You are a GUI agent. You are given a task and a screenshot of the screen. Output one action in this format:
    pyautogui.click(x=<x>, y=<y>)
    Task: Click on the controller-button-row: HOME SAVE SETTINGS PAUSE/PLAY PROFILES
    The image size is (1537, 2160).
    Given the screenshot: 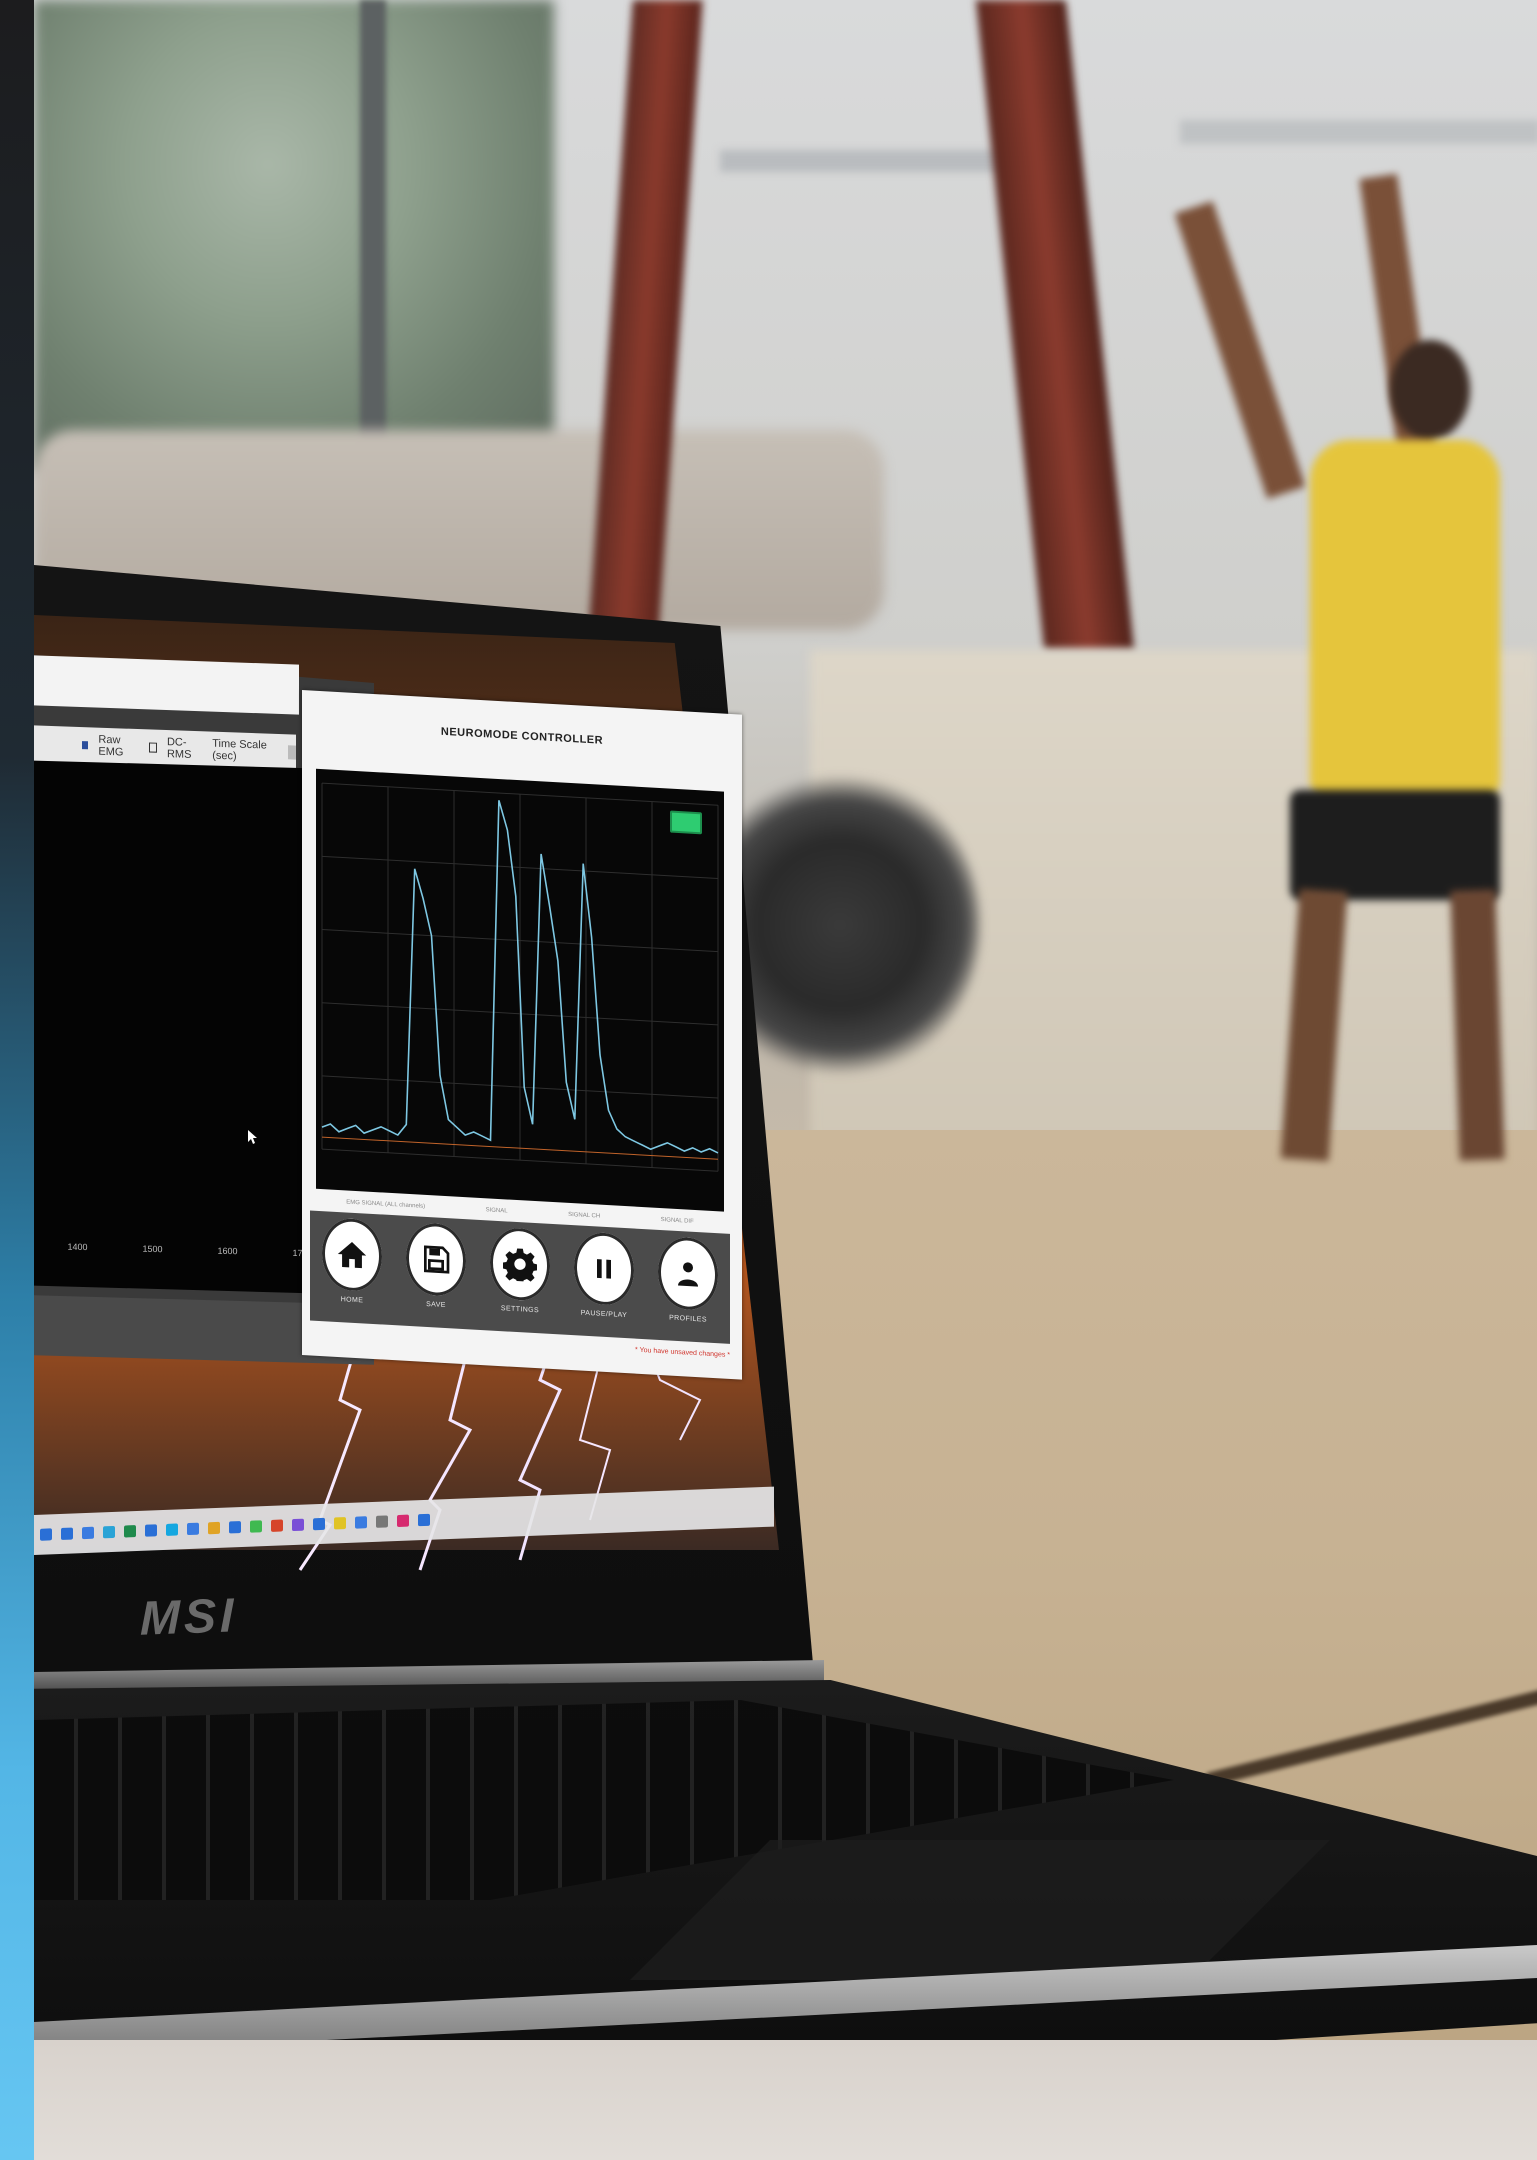 What is the action you would take?
    pyautogui.click(x=520, y=1277)
    